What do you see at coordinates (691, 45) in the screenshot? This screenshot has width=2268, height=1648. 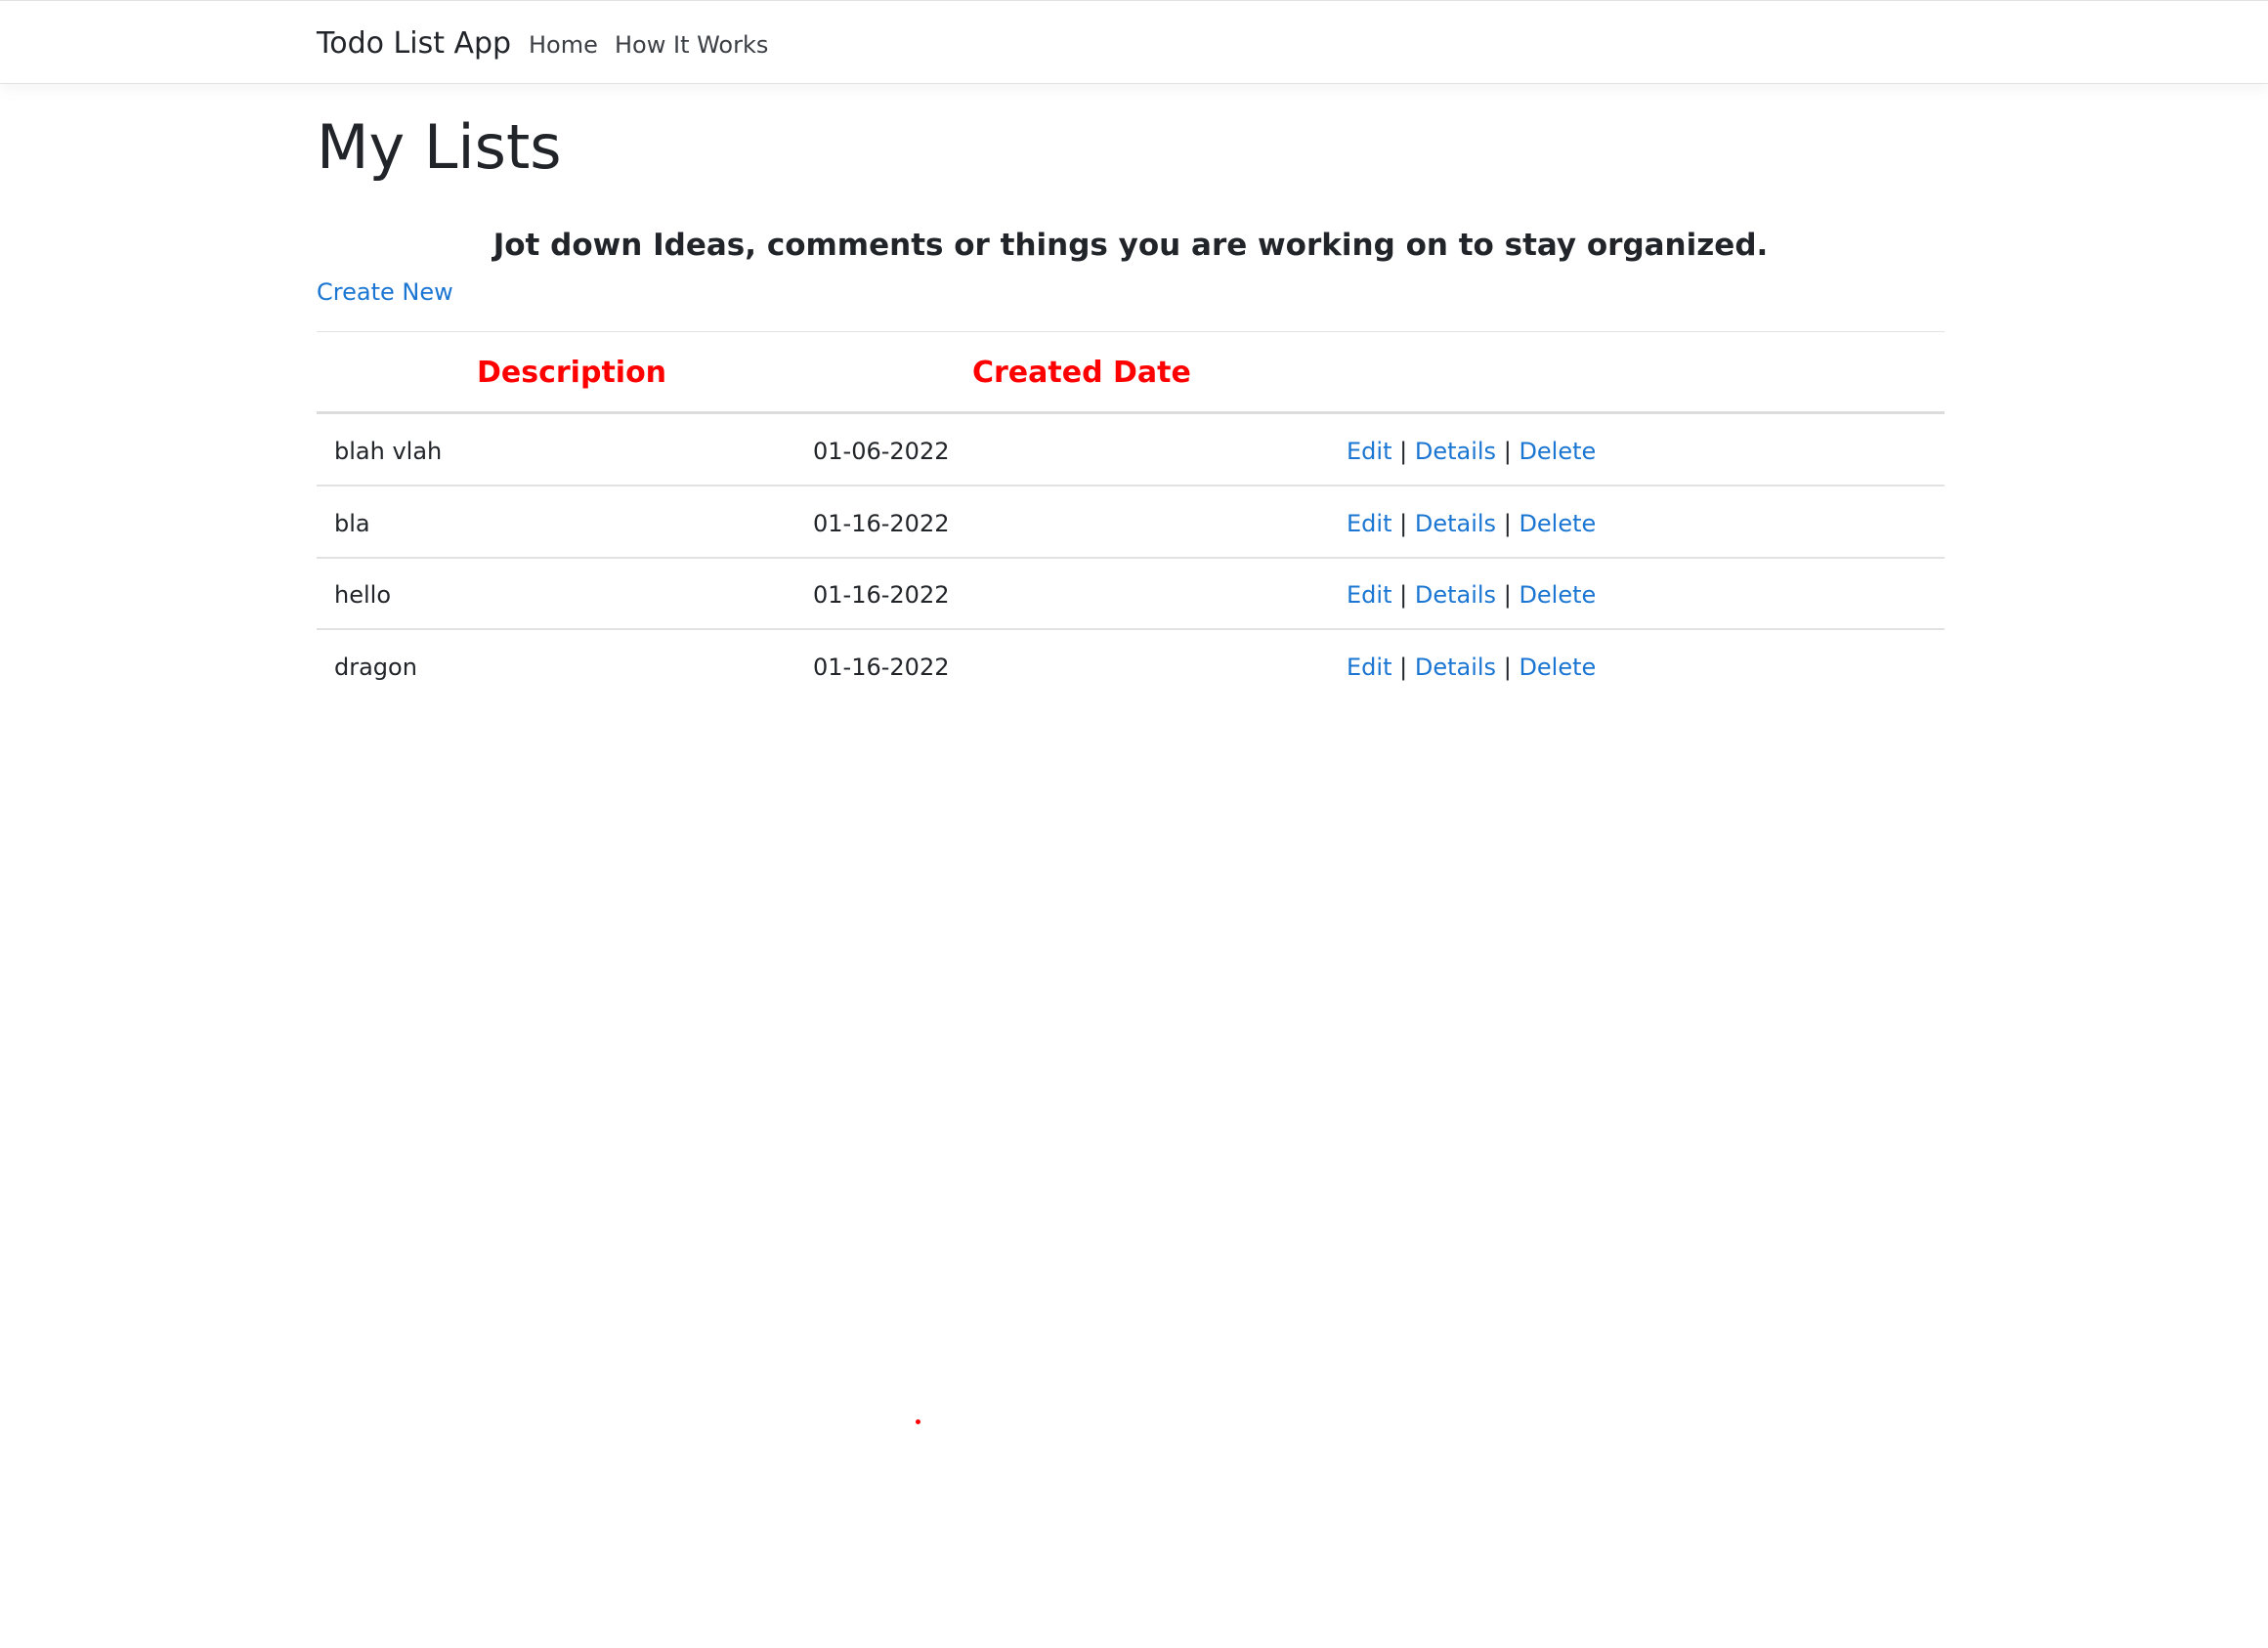 I see `nav-link-how-it-works: How It Works` at bounding box center [691, 45].